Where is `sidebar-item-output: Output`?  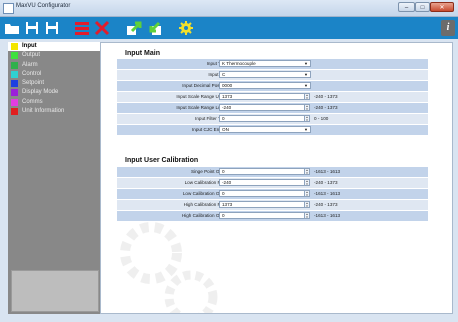
sidebar-item-output: Output is located at coordinates (54, 55).